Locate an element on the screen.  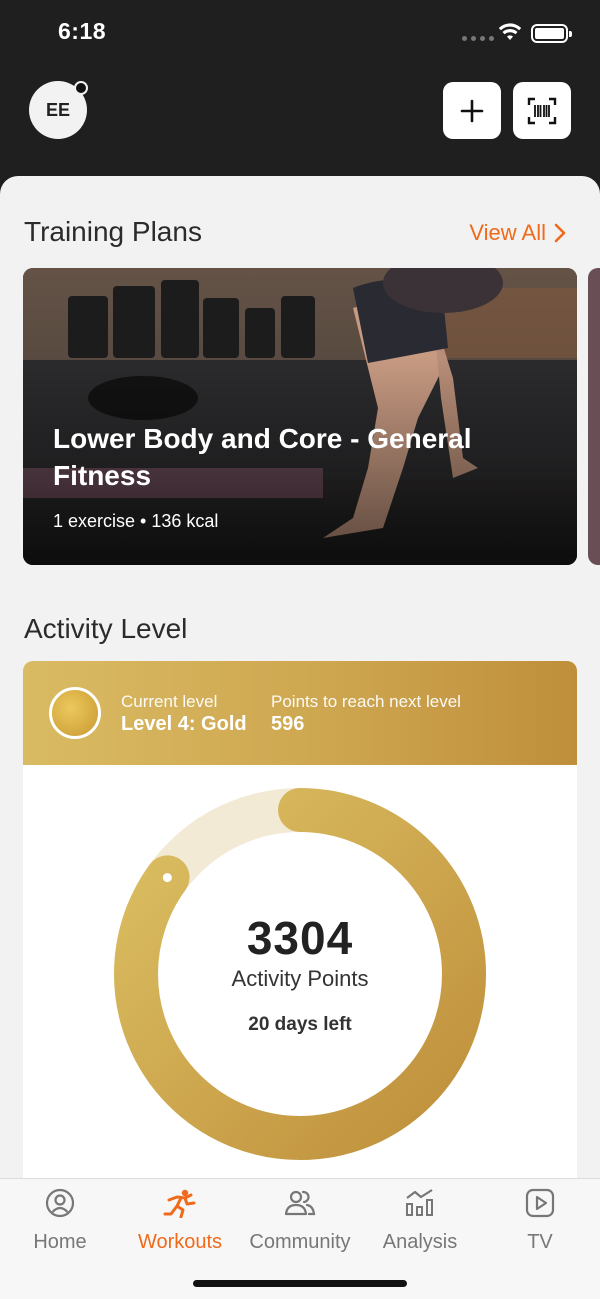
chevron-right-icon is located at coordinates (560, 233).